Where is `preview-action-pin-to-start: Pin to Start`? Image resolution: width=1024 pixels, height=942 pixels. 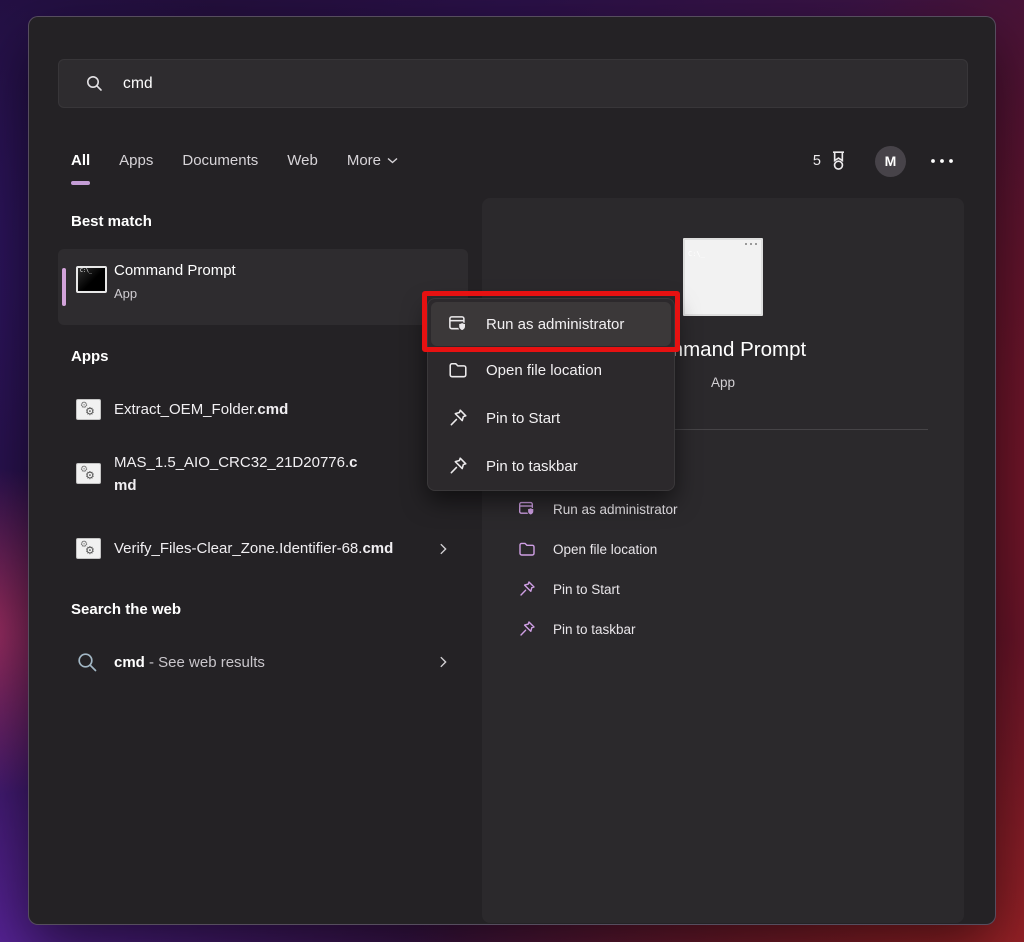 preview-action-pin-to-start: Pin to Start is located at coordinates (723, 589).